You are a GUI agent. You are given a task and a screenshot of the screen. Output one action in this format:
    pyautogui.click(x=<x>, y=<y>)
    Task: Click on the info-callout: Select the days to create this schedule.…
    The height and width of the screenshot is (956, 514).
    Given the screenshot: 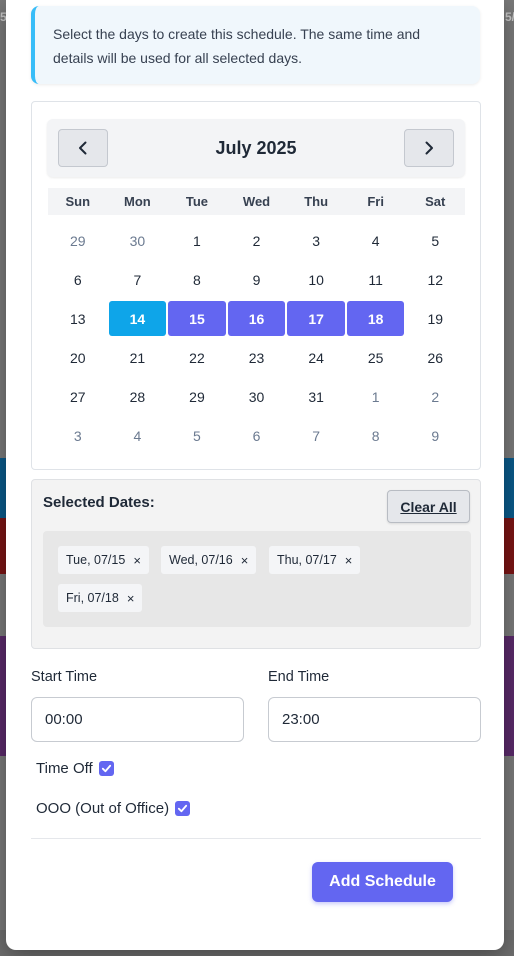 What is the action you would take?
    pyautogui.click(x=255, y=45)
    